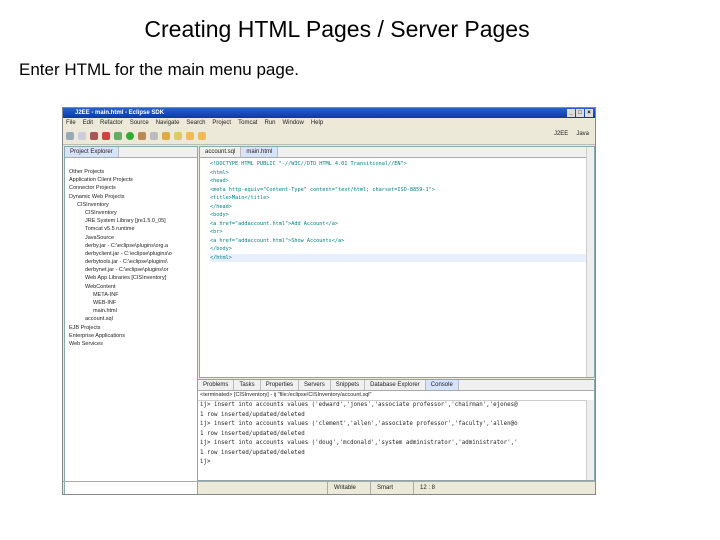 The image size is (720, 540). What do you see at coordinates (315, 385) in the screenshot?
I see `tab-servers: Servers` at bounding box center [315, 385].